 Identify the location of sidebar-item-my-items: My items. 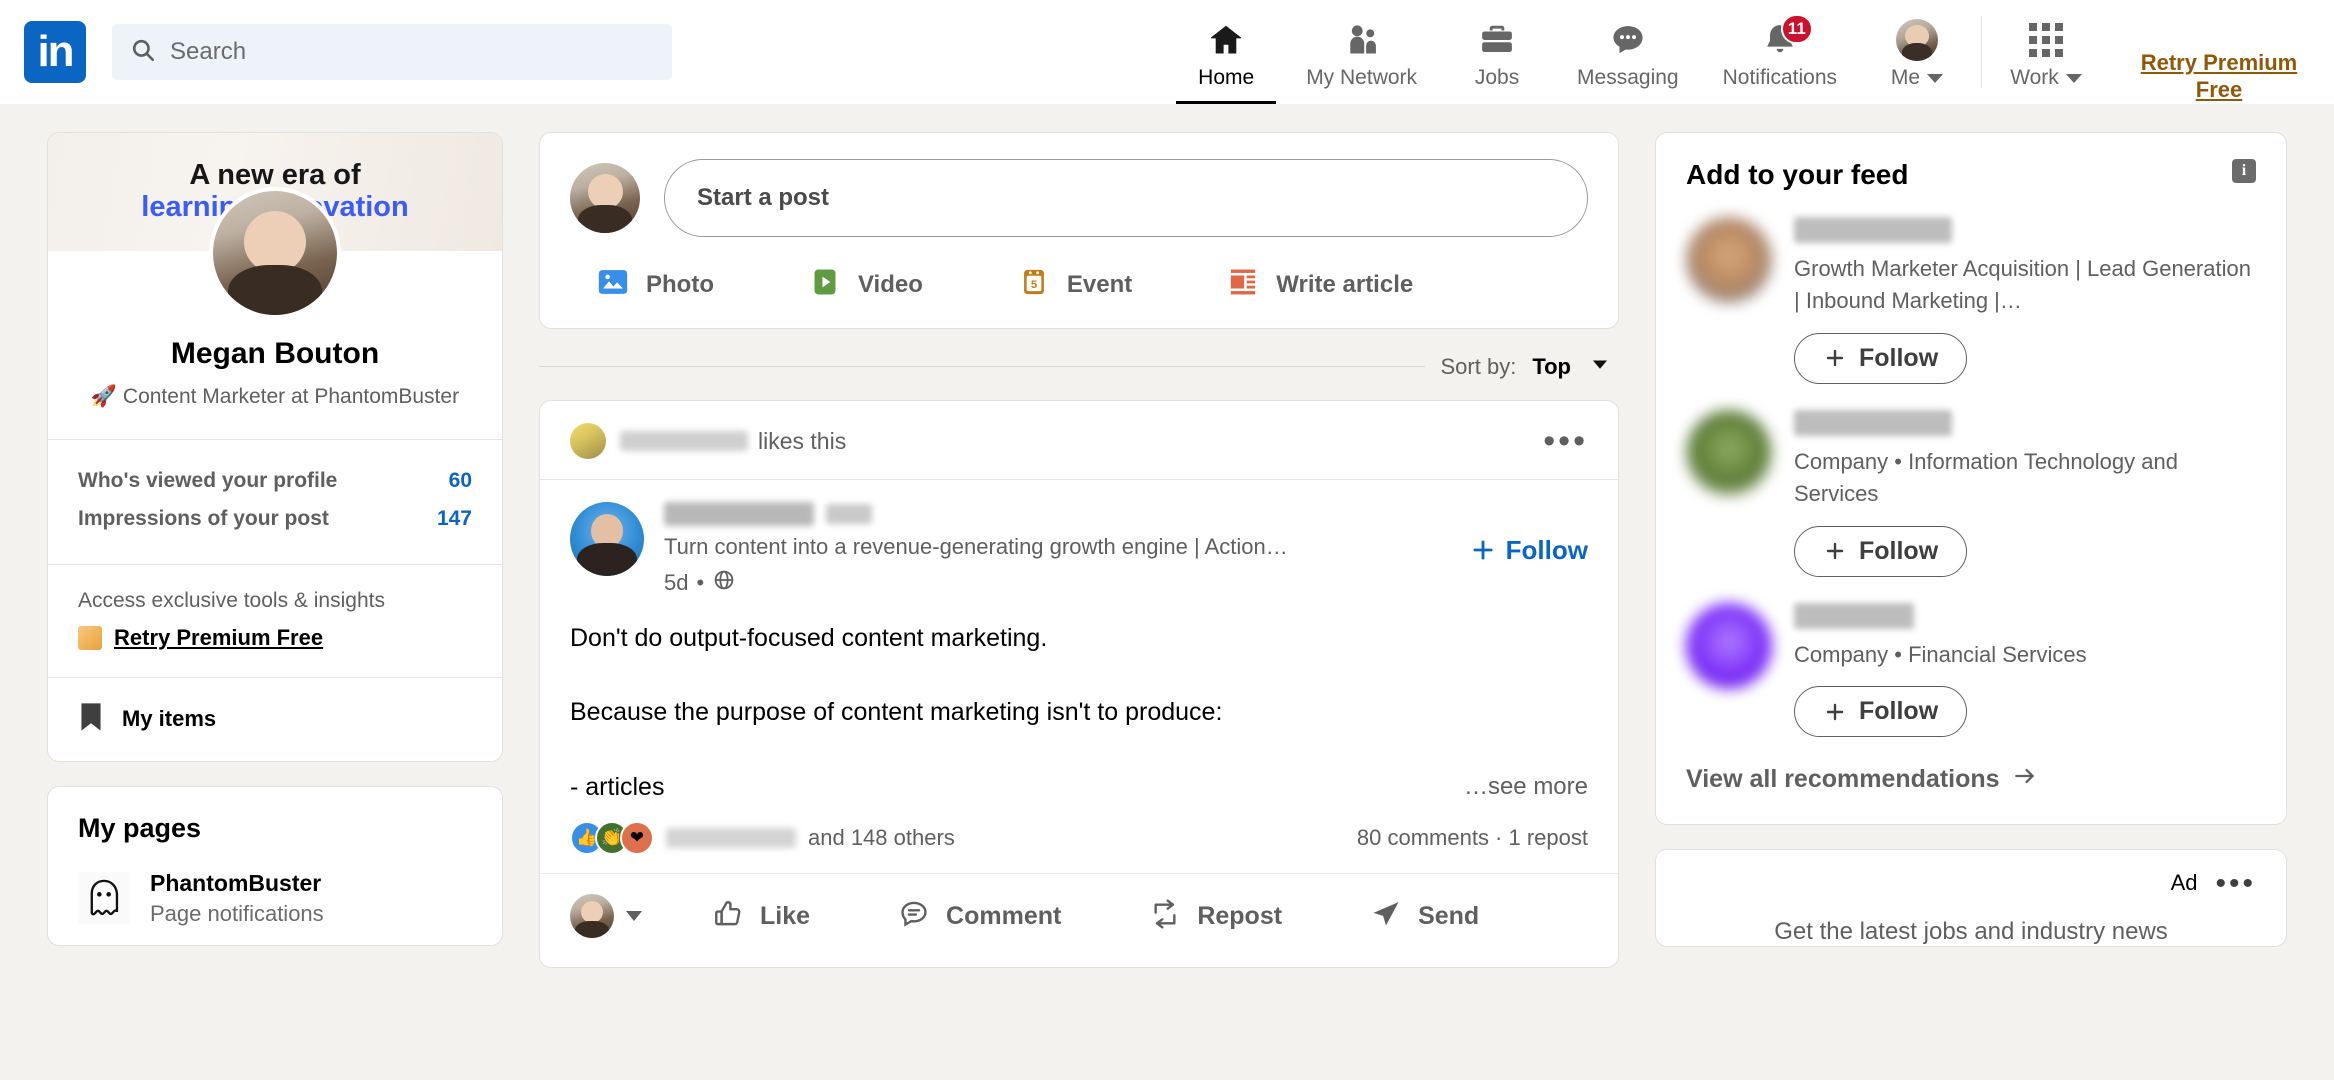
(275, 719).